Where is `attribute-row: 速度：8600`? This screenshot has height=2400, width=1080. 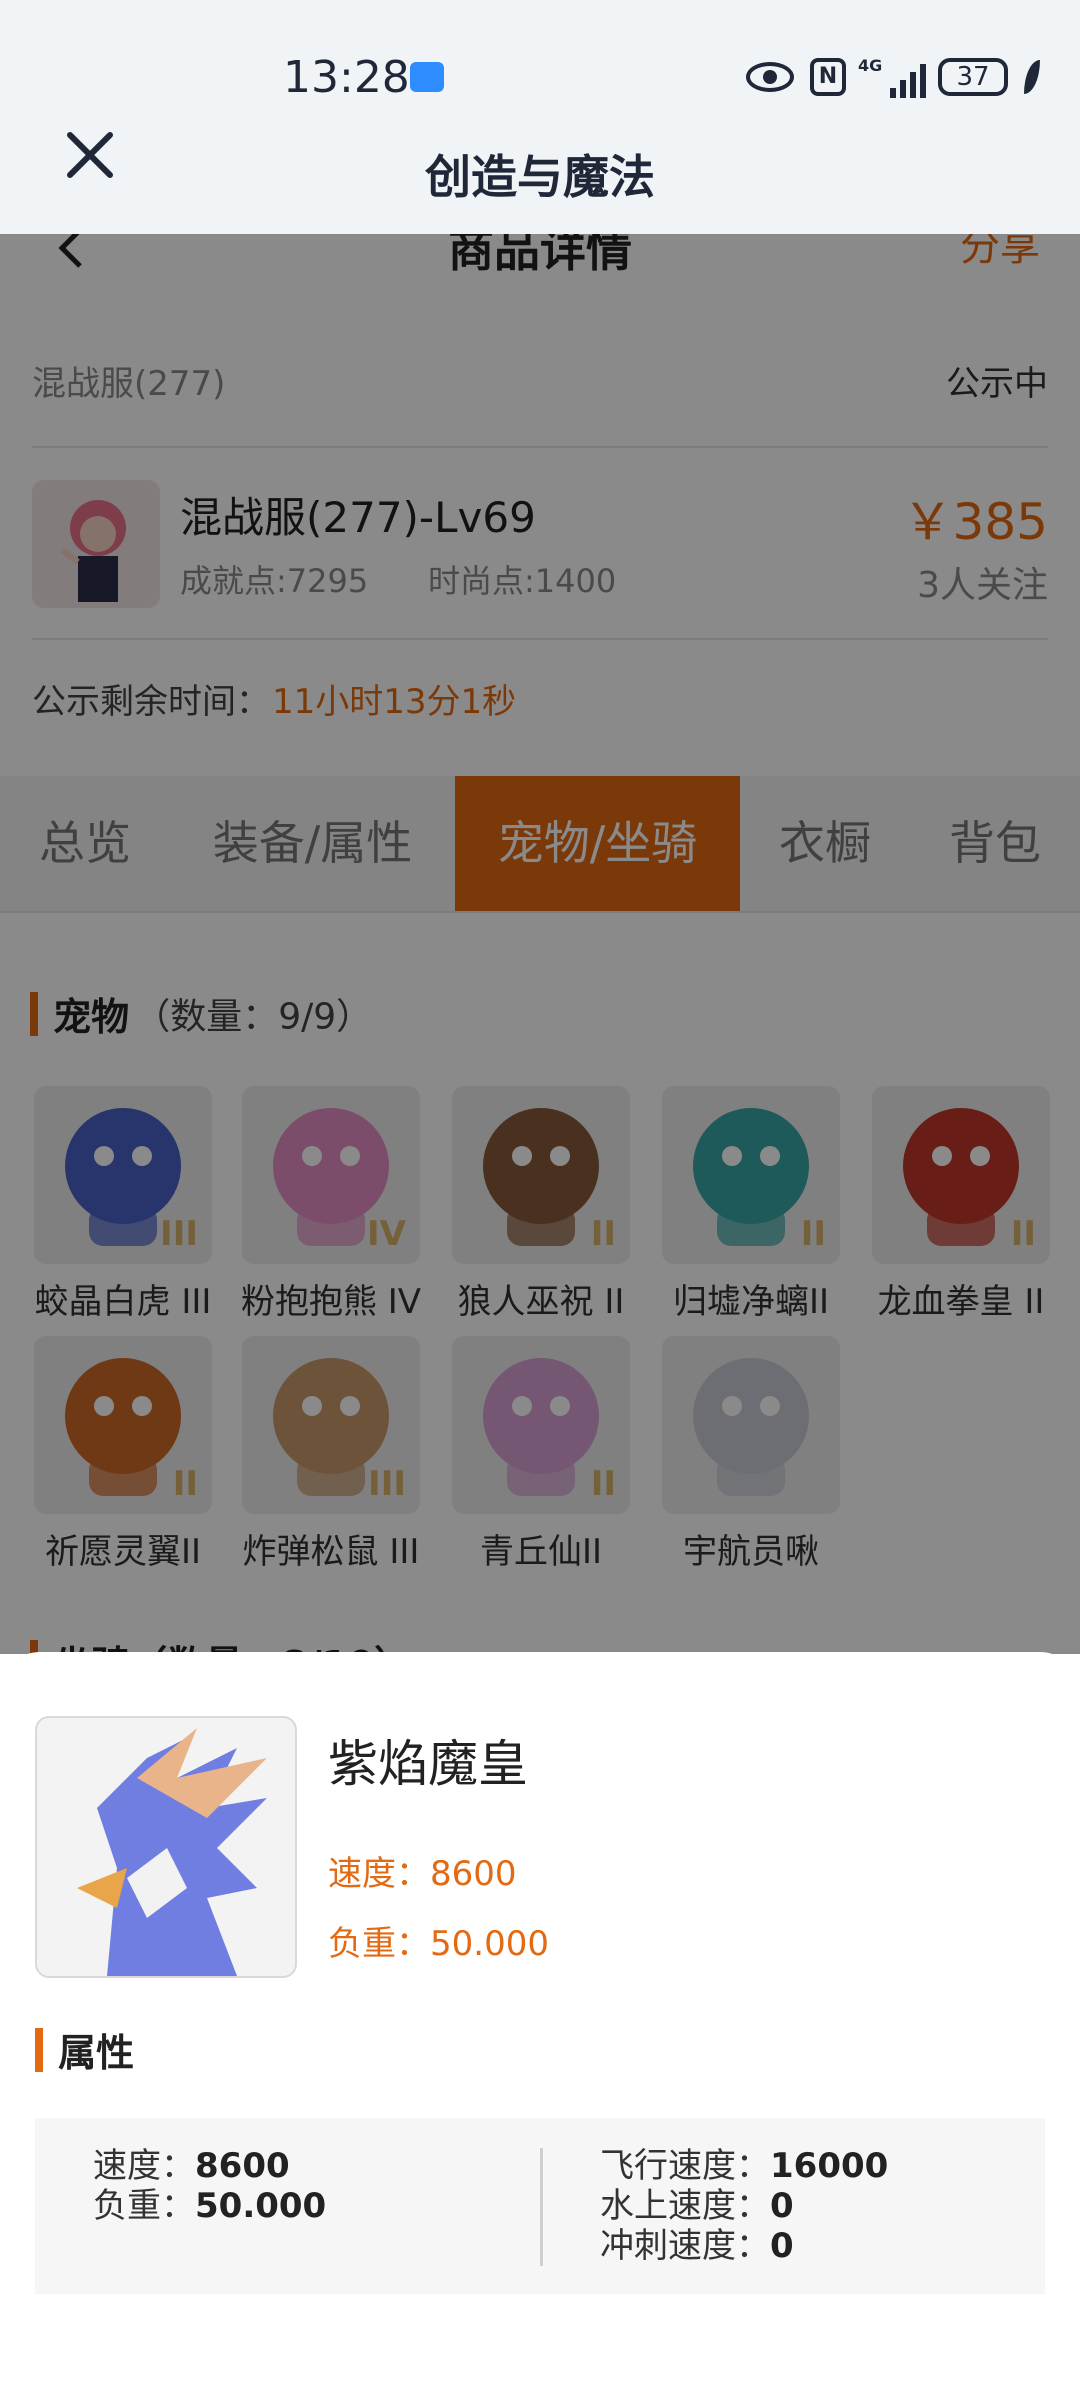
attribute-row: 速度：8600 is located at coordinates (209, 2166).